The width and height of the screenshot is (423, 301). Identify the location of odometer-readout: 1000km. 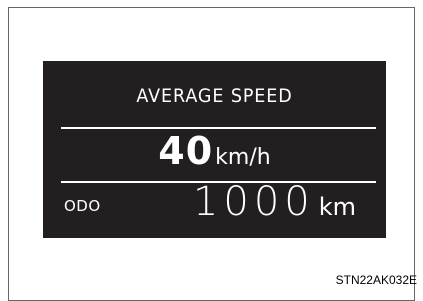
(274, 202).